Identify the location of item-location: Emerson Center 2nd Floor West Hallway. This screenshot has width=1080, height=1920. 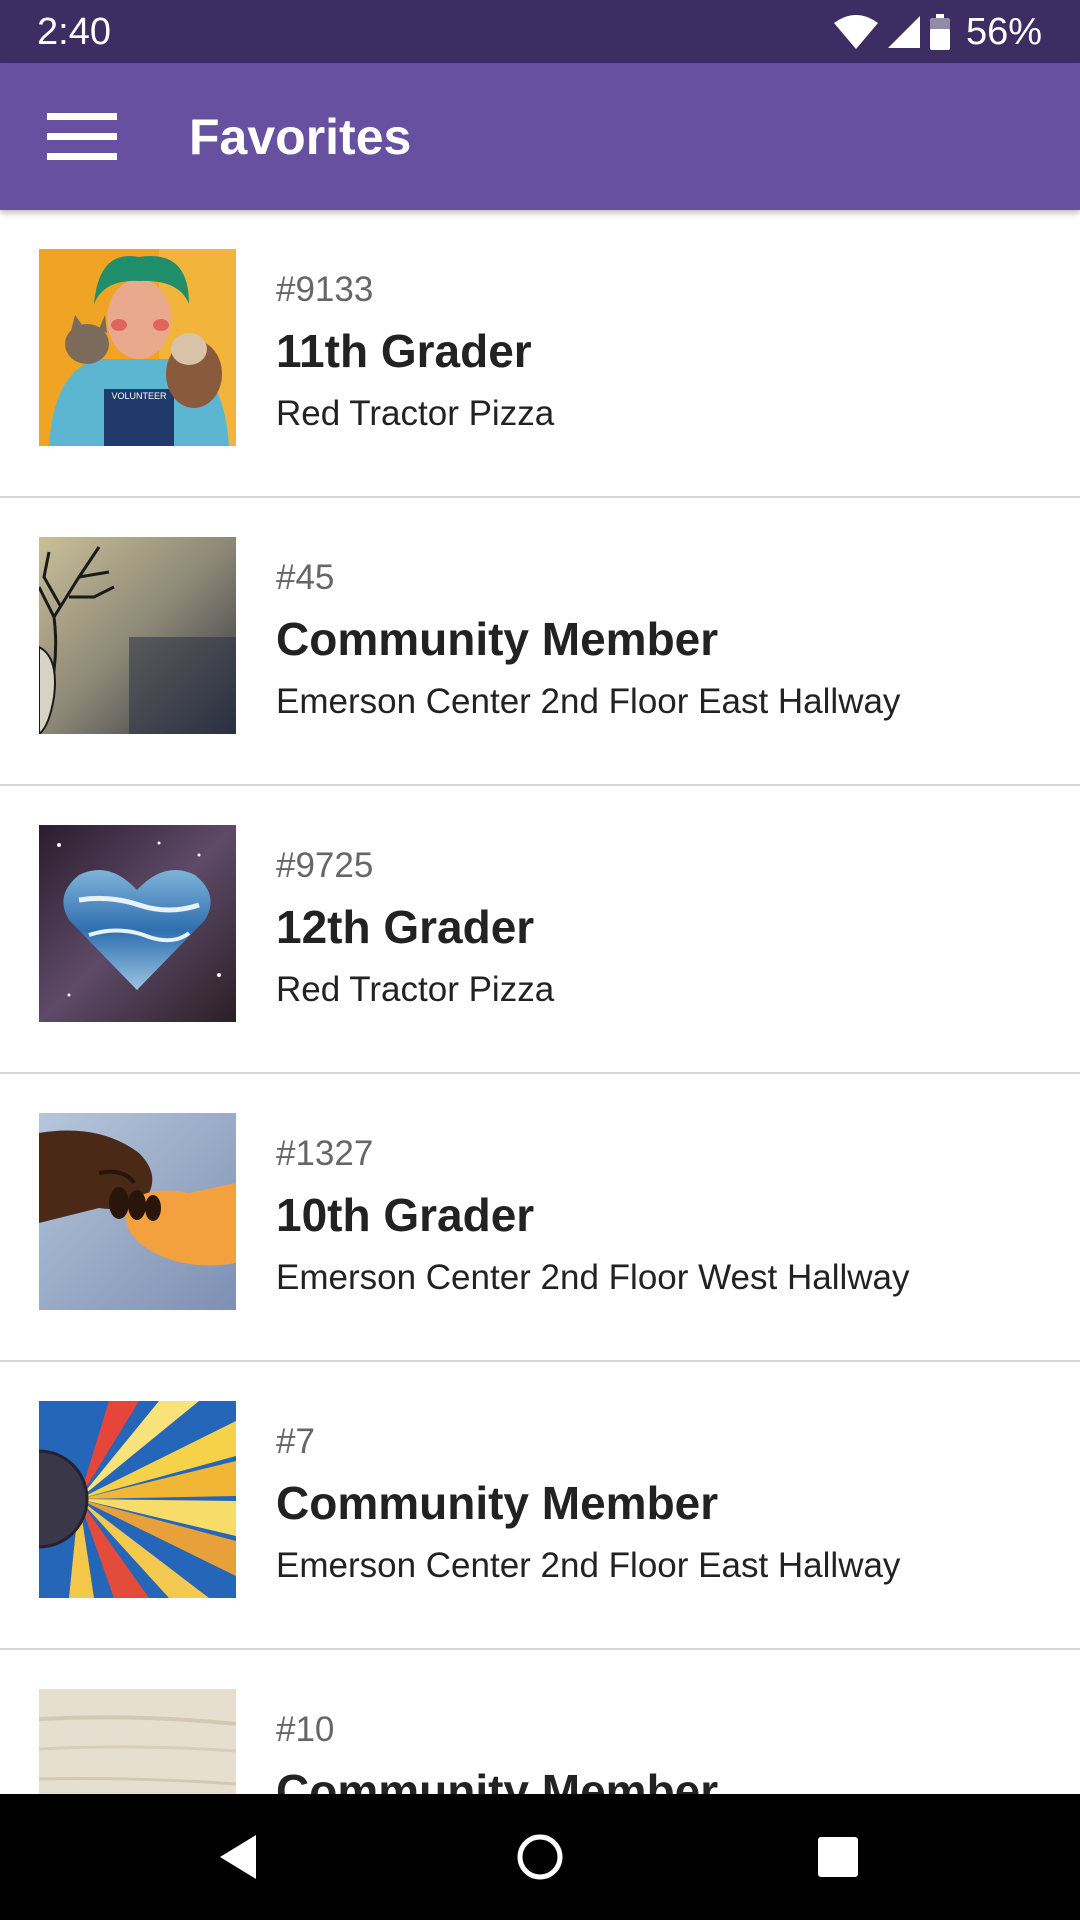
(593, 1277).